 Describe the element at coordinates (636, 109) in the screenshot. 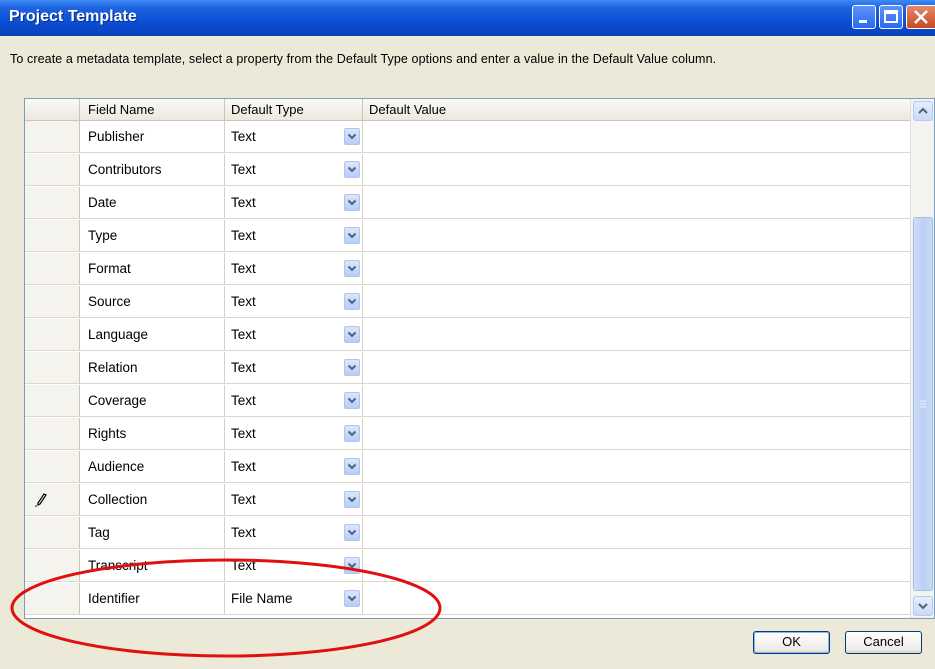

I see `column-header-default-value: Default Value` at that location.